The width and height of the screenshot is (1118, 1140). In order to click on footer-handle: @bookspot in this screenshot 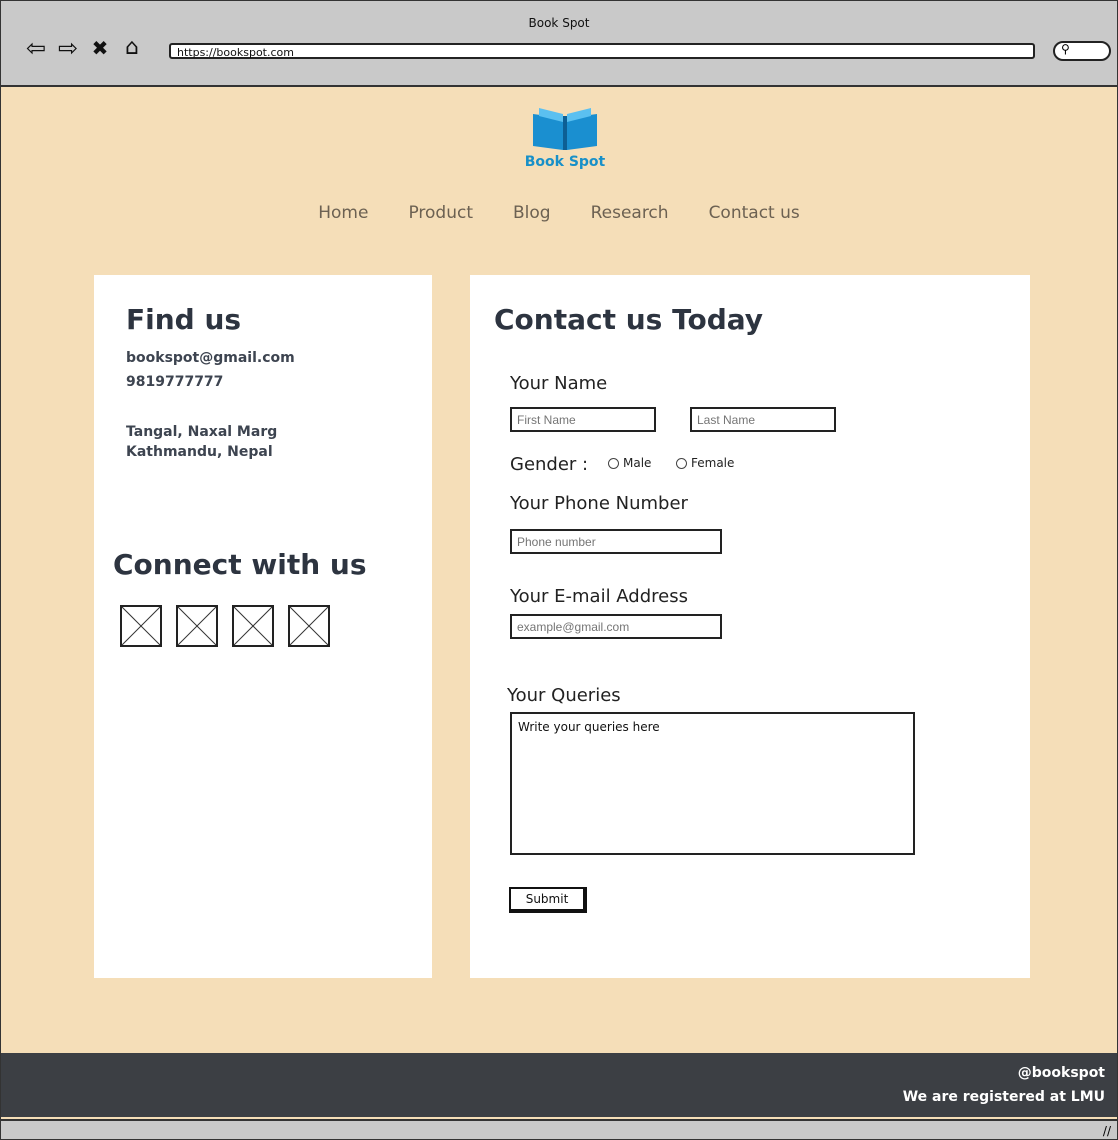, I will do `click(1061, 1073)`.